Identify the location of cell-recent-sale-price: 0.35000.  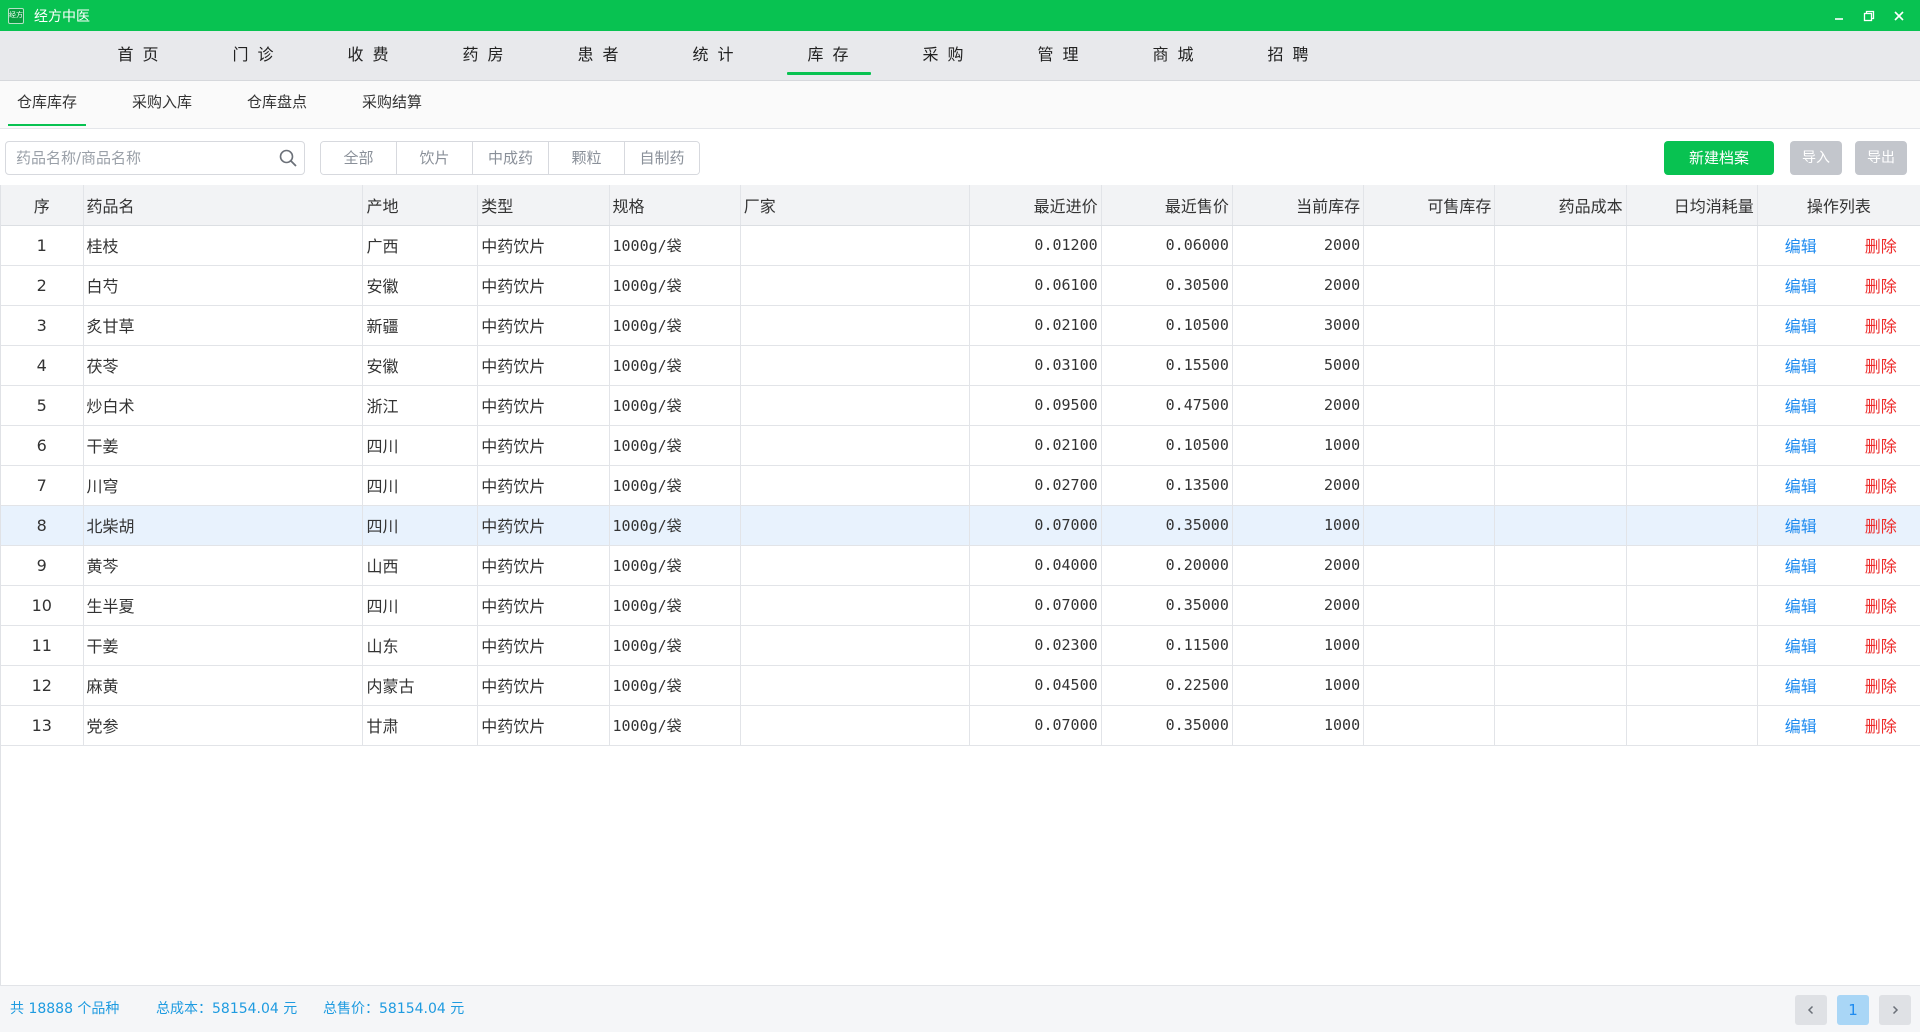
(1167, 725).